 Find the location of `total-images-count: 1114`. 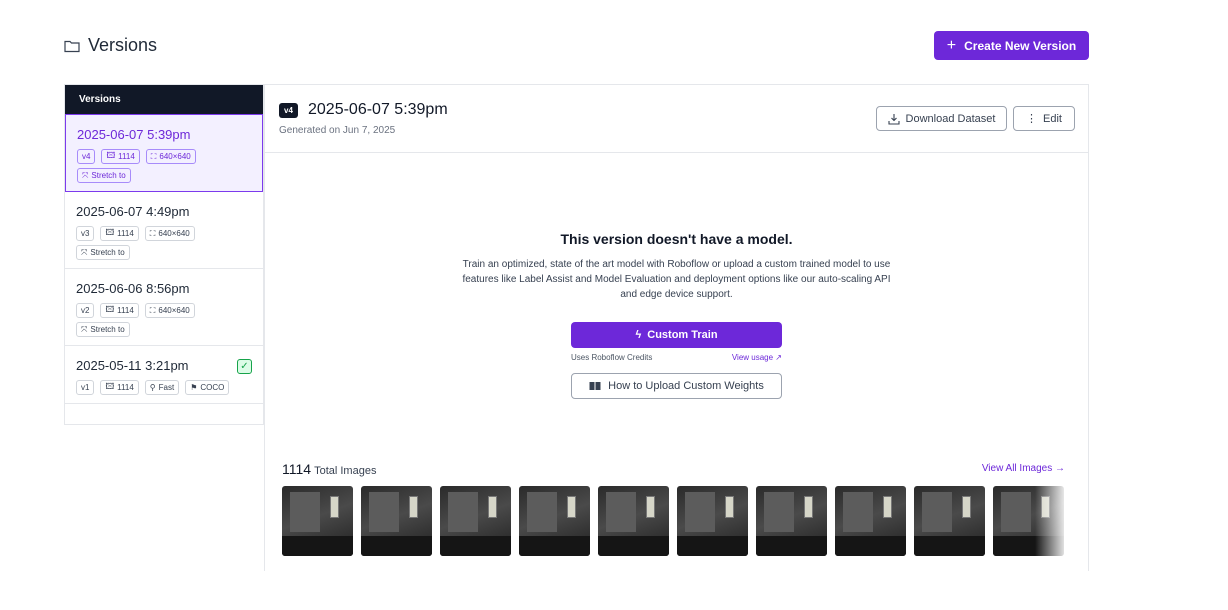

total-images-count: 1114 is located at coordinates (297, 469).